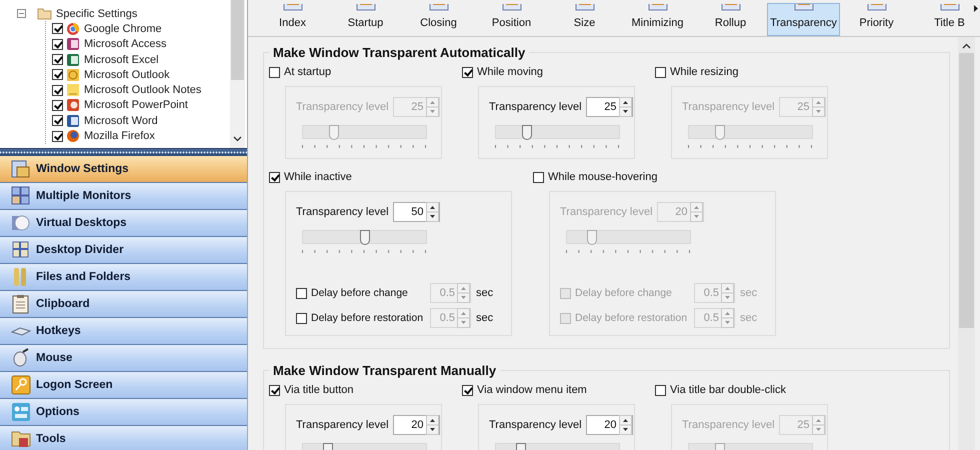 This screenshot has width=980, height=450. Describe the element at coordinates (318, 177) in the screenshot. I see `checkbox-label: While inactive` at that location.